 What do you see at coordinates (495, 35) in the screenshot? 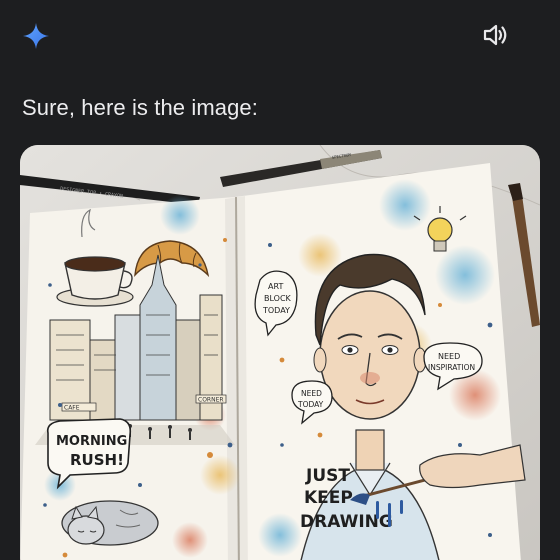
I see `speaker-icon` at bounding box center [495, 35].